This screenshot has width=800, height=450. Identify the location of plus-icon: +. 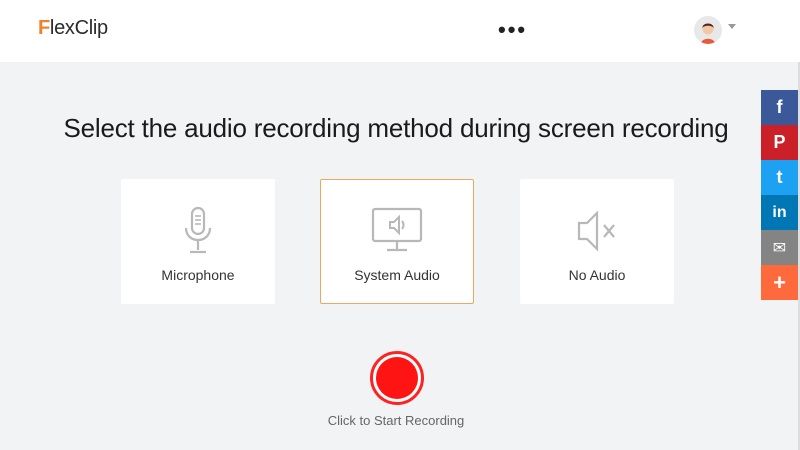
(779, 282).